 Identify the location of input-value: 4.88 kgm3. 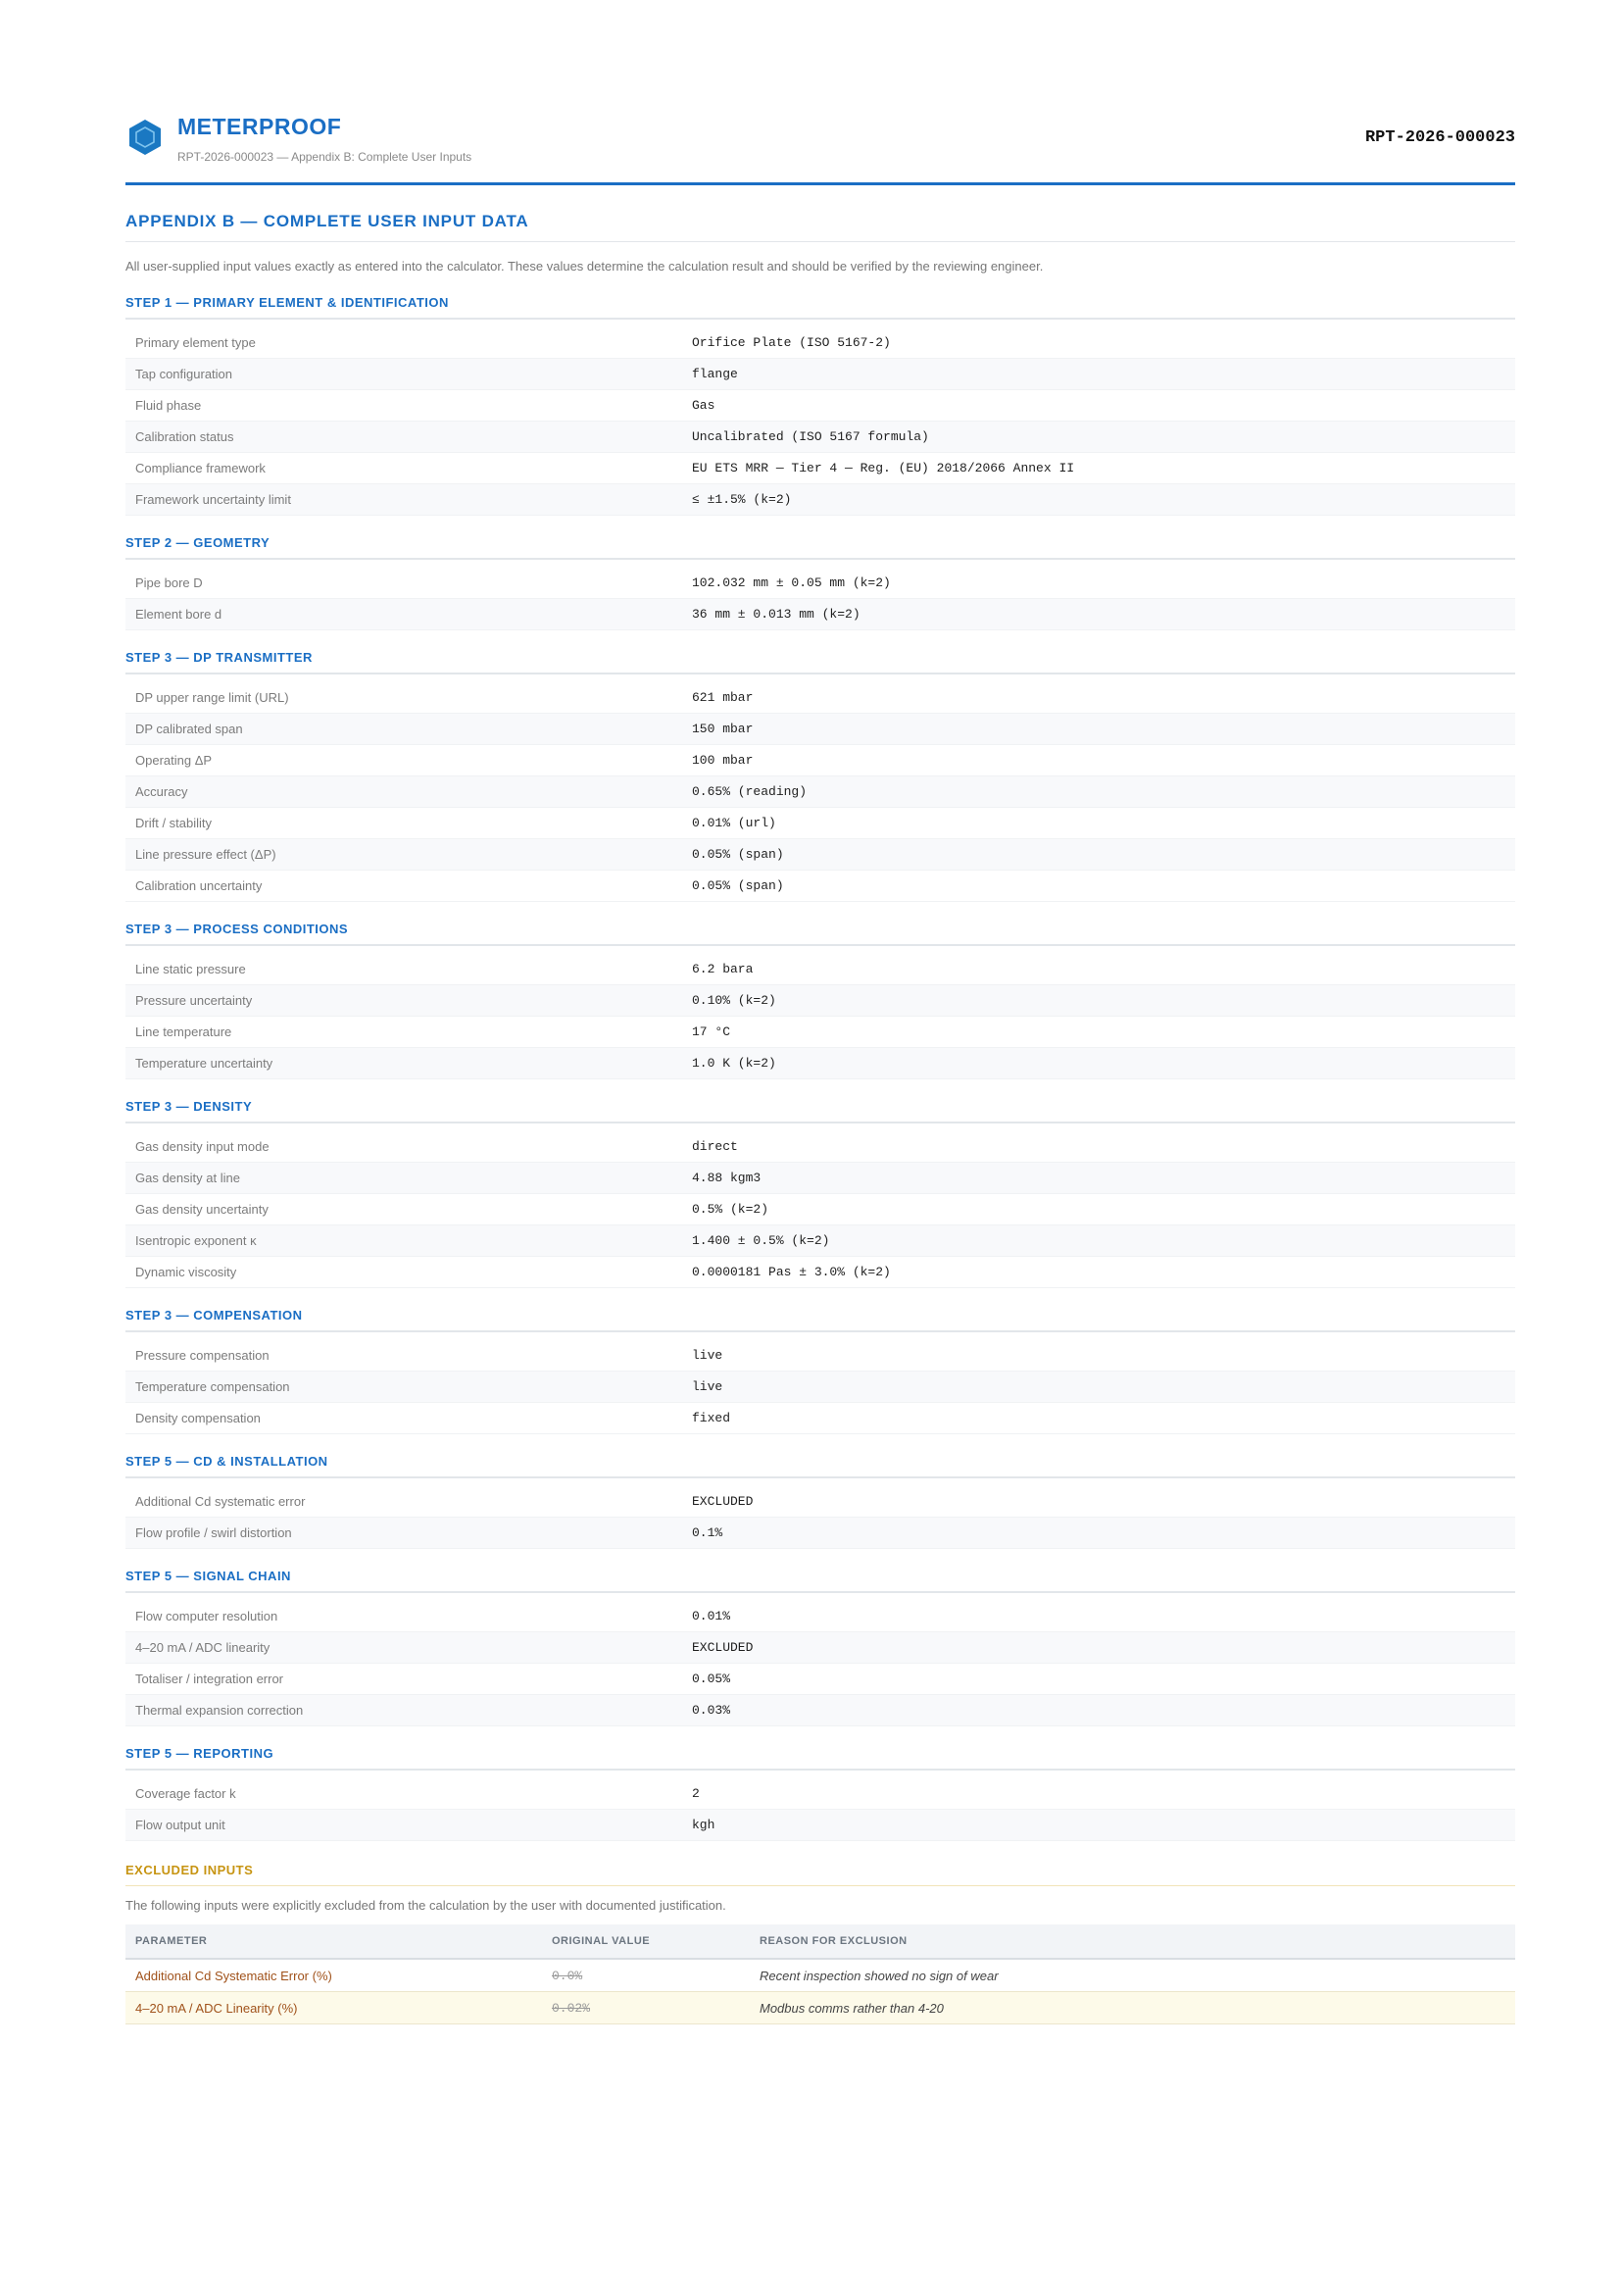
(727, 1178).